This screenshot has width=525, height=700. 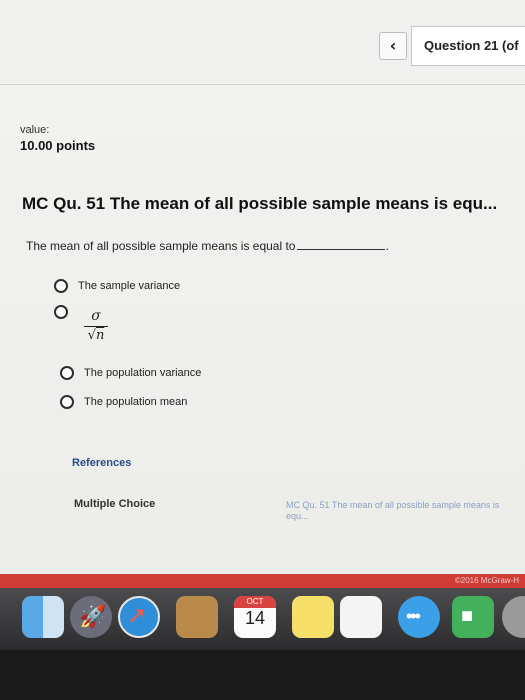 What do you see at coordinates (413, 616) in the screenshot?
I see `chat-bubble-icon: •••` at bounding box center [413, 616].